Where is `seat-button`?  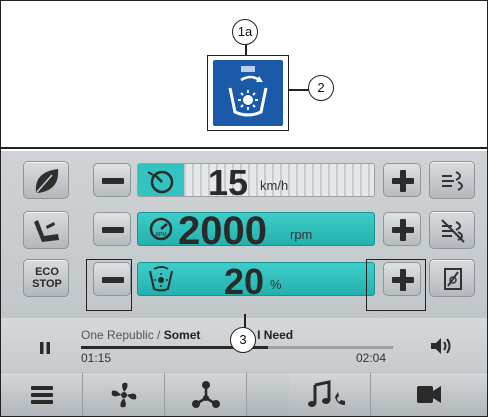 seat-button is located at coordinates (46, 230).